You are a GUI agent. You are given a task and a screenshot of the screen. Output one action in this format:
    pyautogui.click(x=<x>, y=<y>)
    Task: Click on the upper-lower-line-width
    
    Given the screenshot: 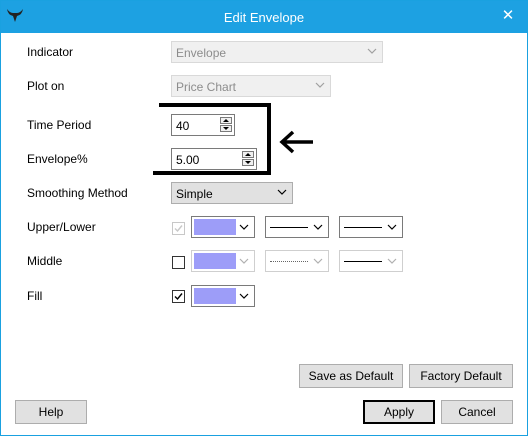 What is the action you would take?
    pyautogui.click(x=371, y=227)
    